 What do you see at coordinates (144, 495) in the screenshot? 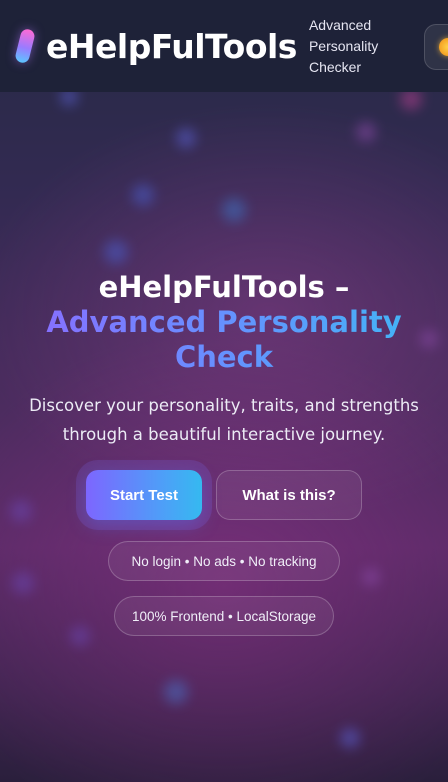
I see `start-test-button: Start Test` at bounding box center [144, 495].